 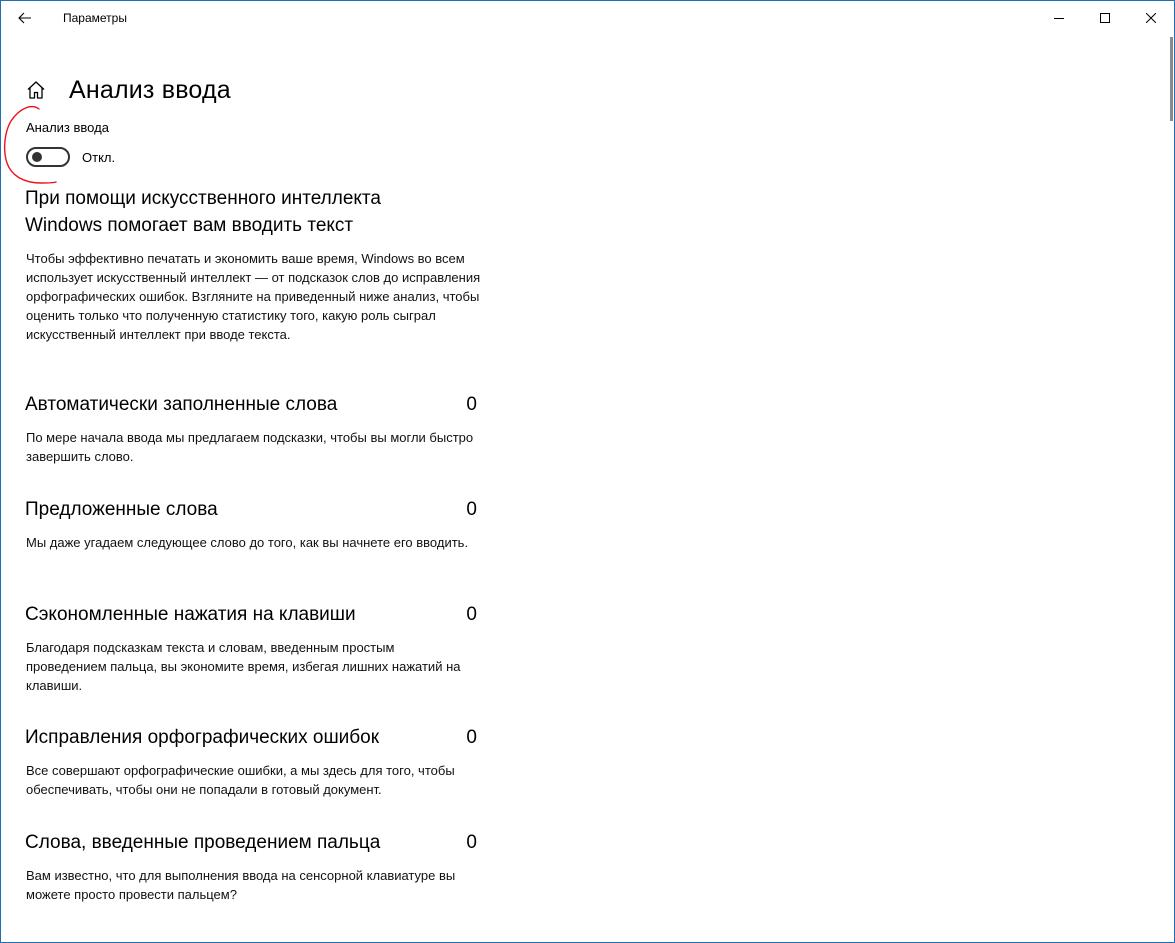 I want to click on stat-header: Слова, введенные проведением пальца 0, so click(x=251, y=843).